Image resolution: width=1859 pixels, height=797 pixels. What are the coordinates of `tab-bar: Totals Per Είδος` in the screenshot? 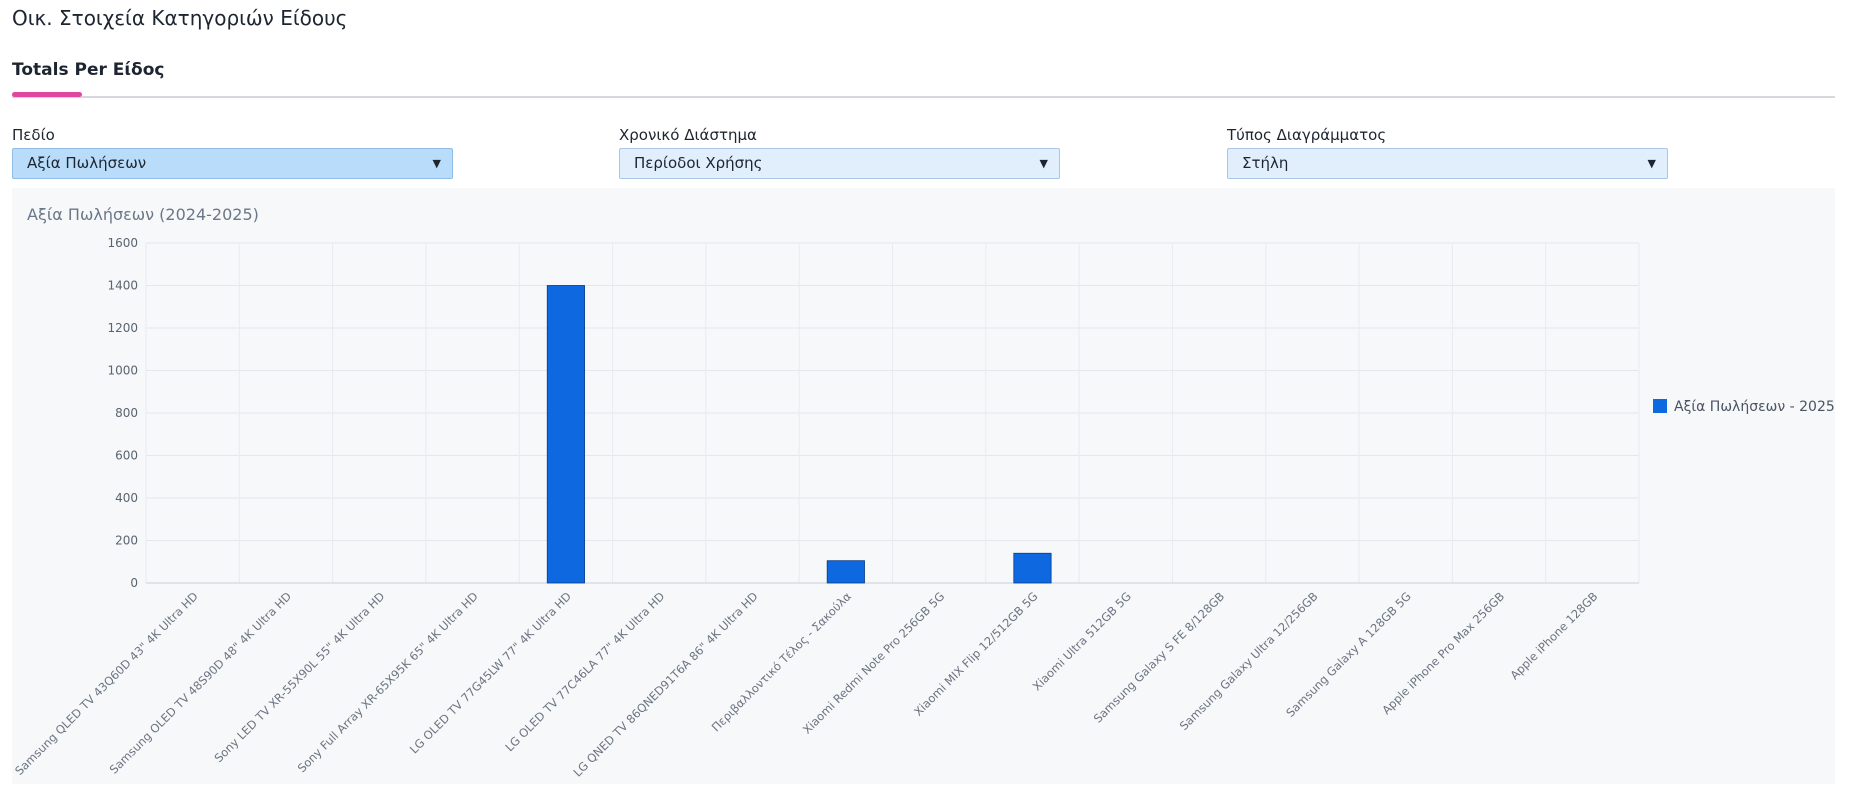 It's located at (923, 79).